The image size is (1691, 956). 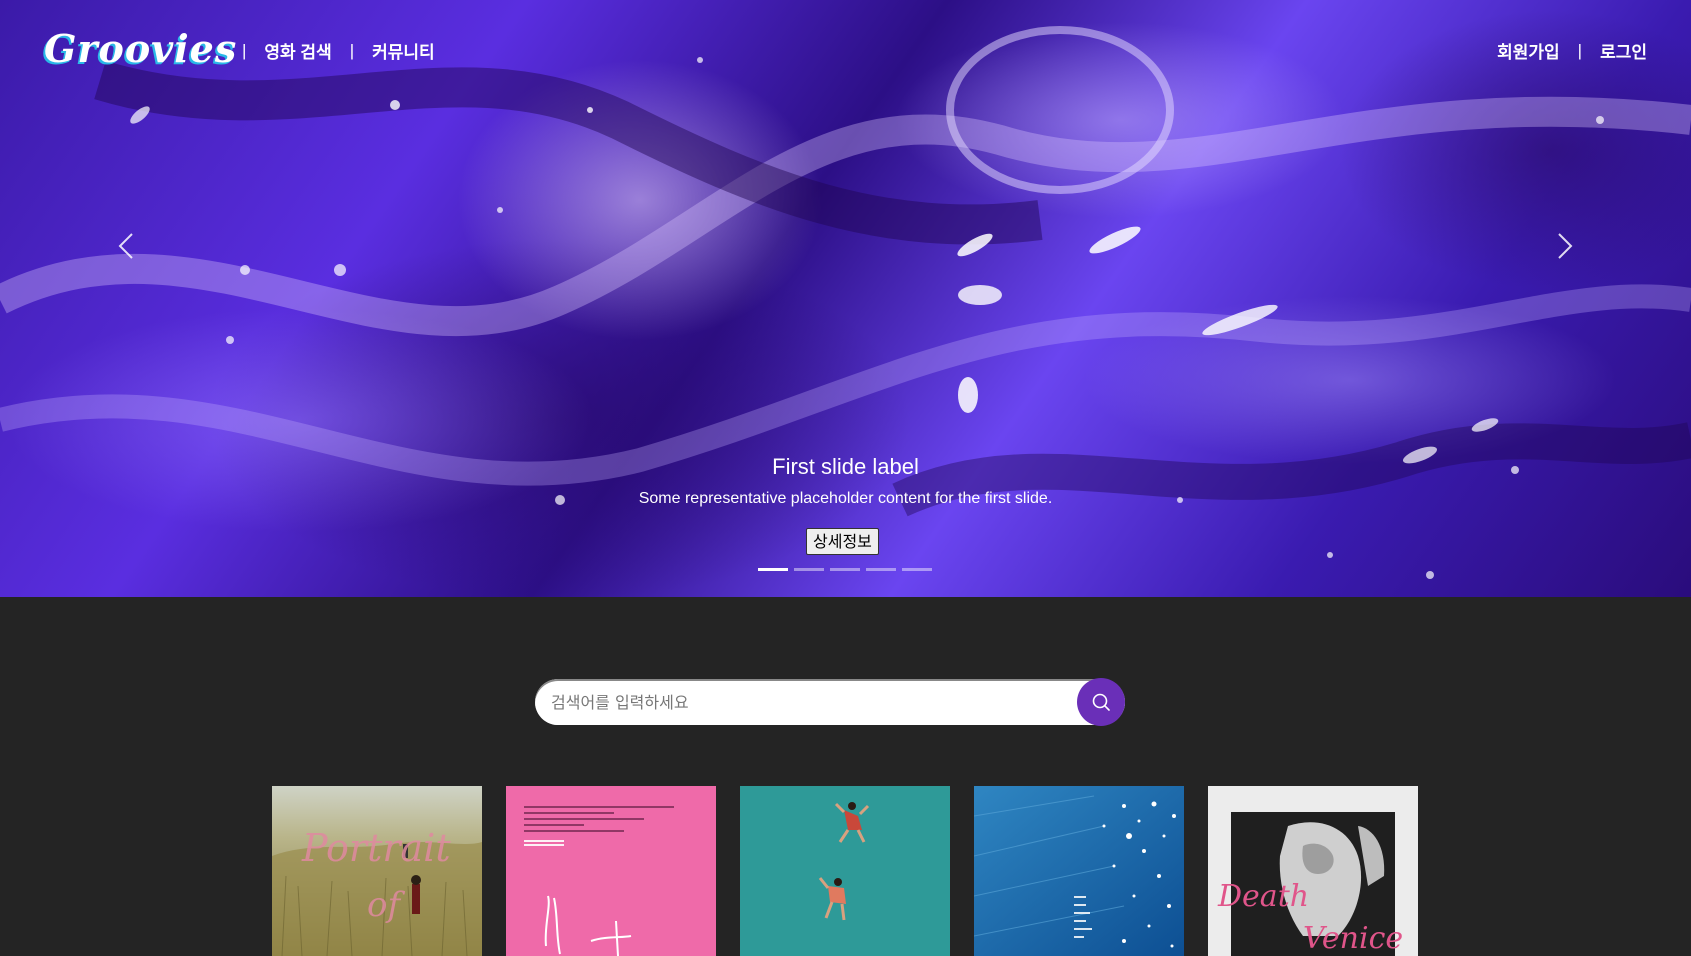 What do you see at coordinates (376, 848) in the screenshot?
I see `svg-text: Portrait` at bounding box center [376, 848].